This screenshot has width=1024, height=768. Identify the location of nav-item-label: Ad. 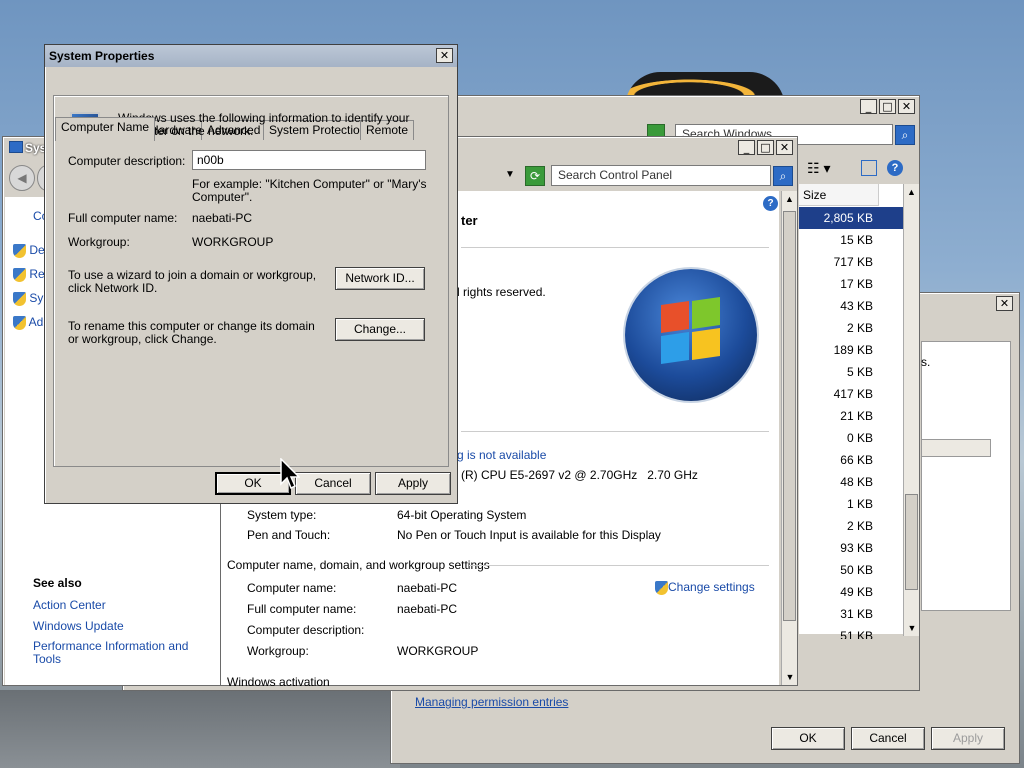
(36, 322).